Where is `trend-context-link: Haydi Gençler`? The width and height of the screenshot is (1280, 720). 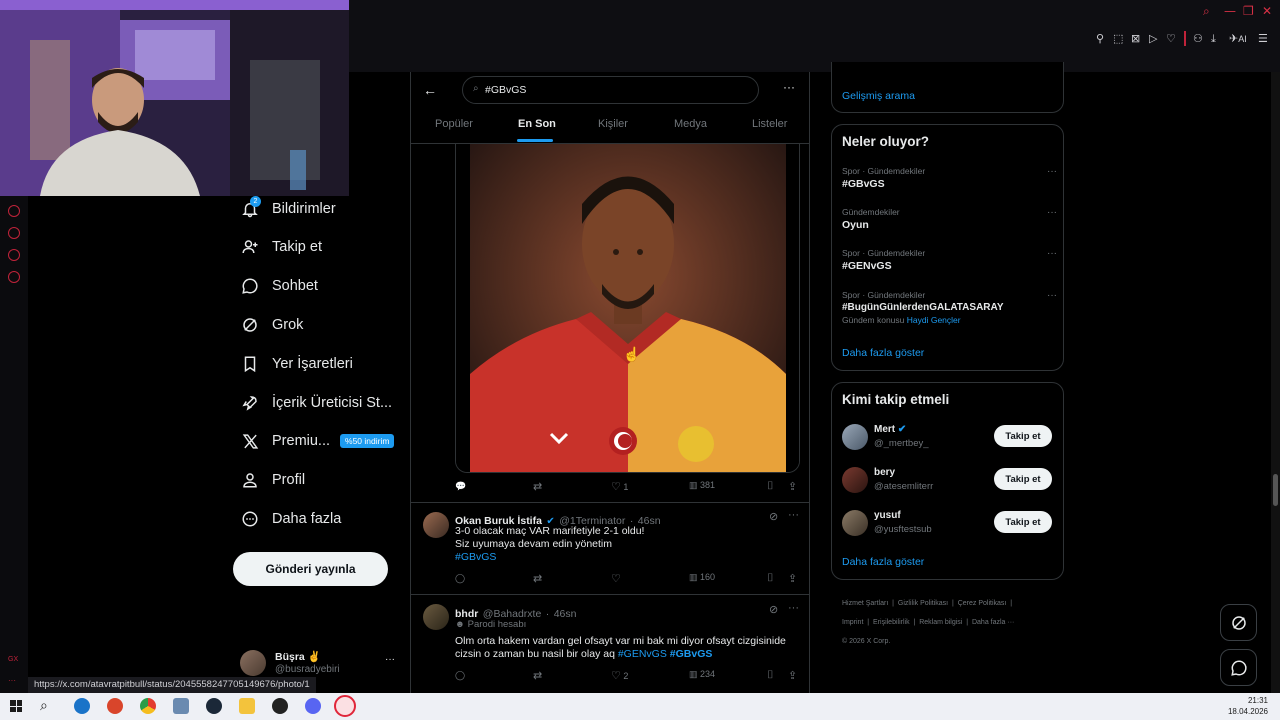 trend-context-link: Haydi Gençler is located at coordinates (934, 320).